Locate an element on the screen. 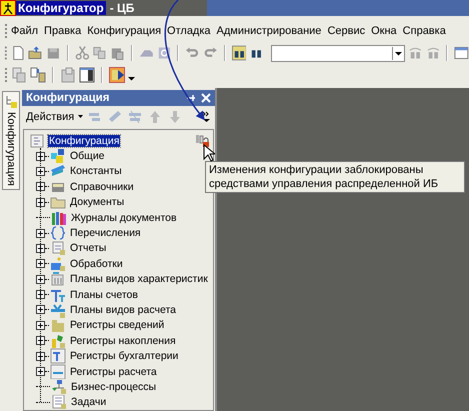  form-window-icon is located at coordinates (87, 75).